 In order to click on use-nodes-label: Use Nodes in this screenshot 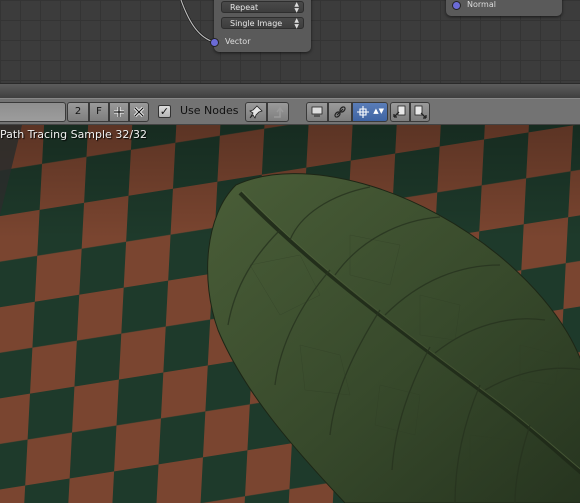, I will do `click(209, 110)`.